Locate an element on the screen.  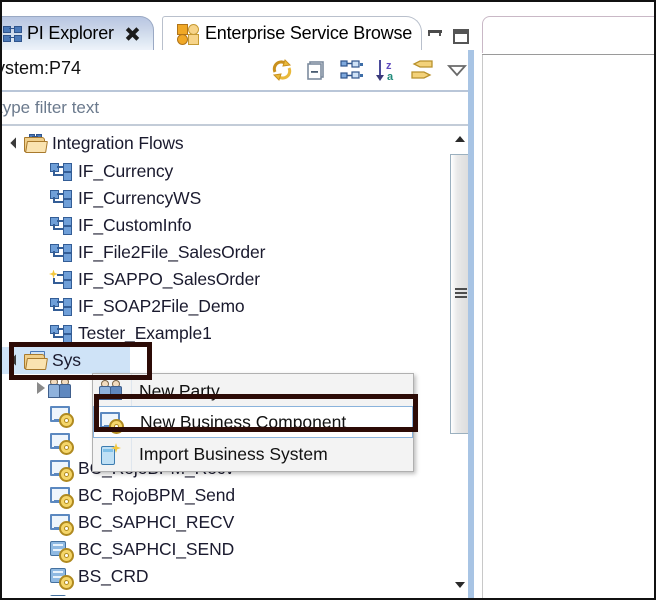
tab-enterprise-service-browser: Enterprise Service Browse is located at coordinates (292, 33).